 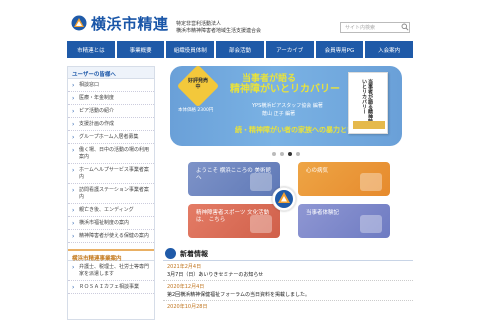 I want to click on nav-item-members: 会員専用PG, so click(x=339, y=49).